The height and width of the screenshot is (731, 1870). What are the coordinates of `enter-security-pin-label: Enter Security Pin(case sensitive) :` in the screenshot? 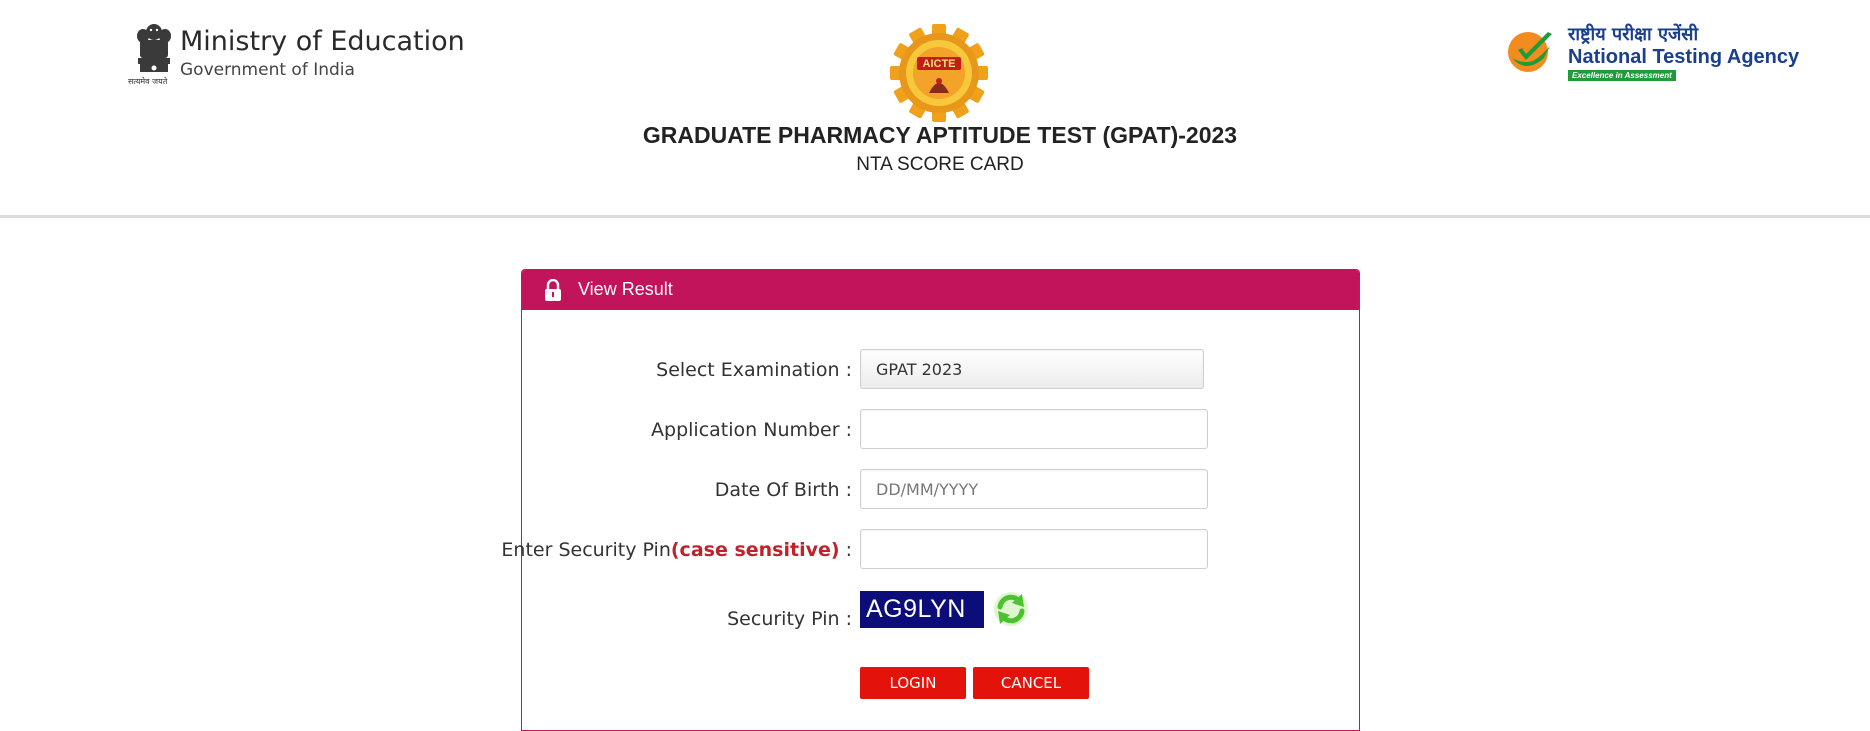 It's located at (676, 550).